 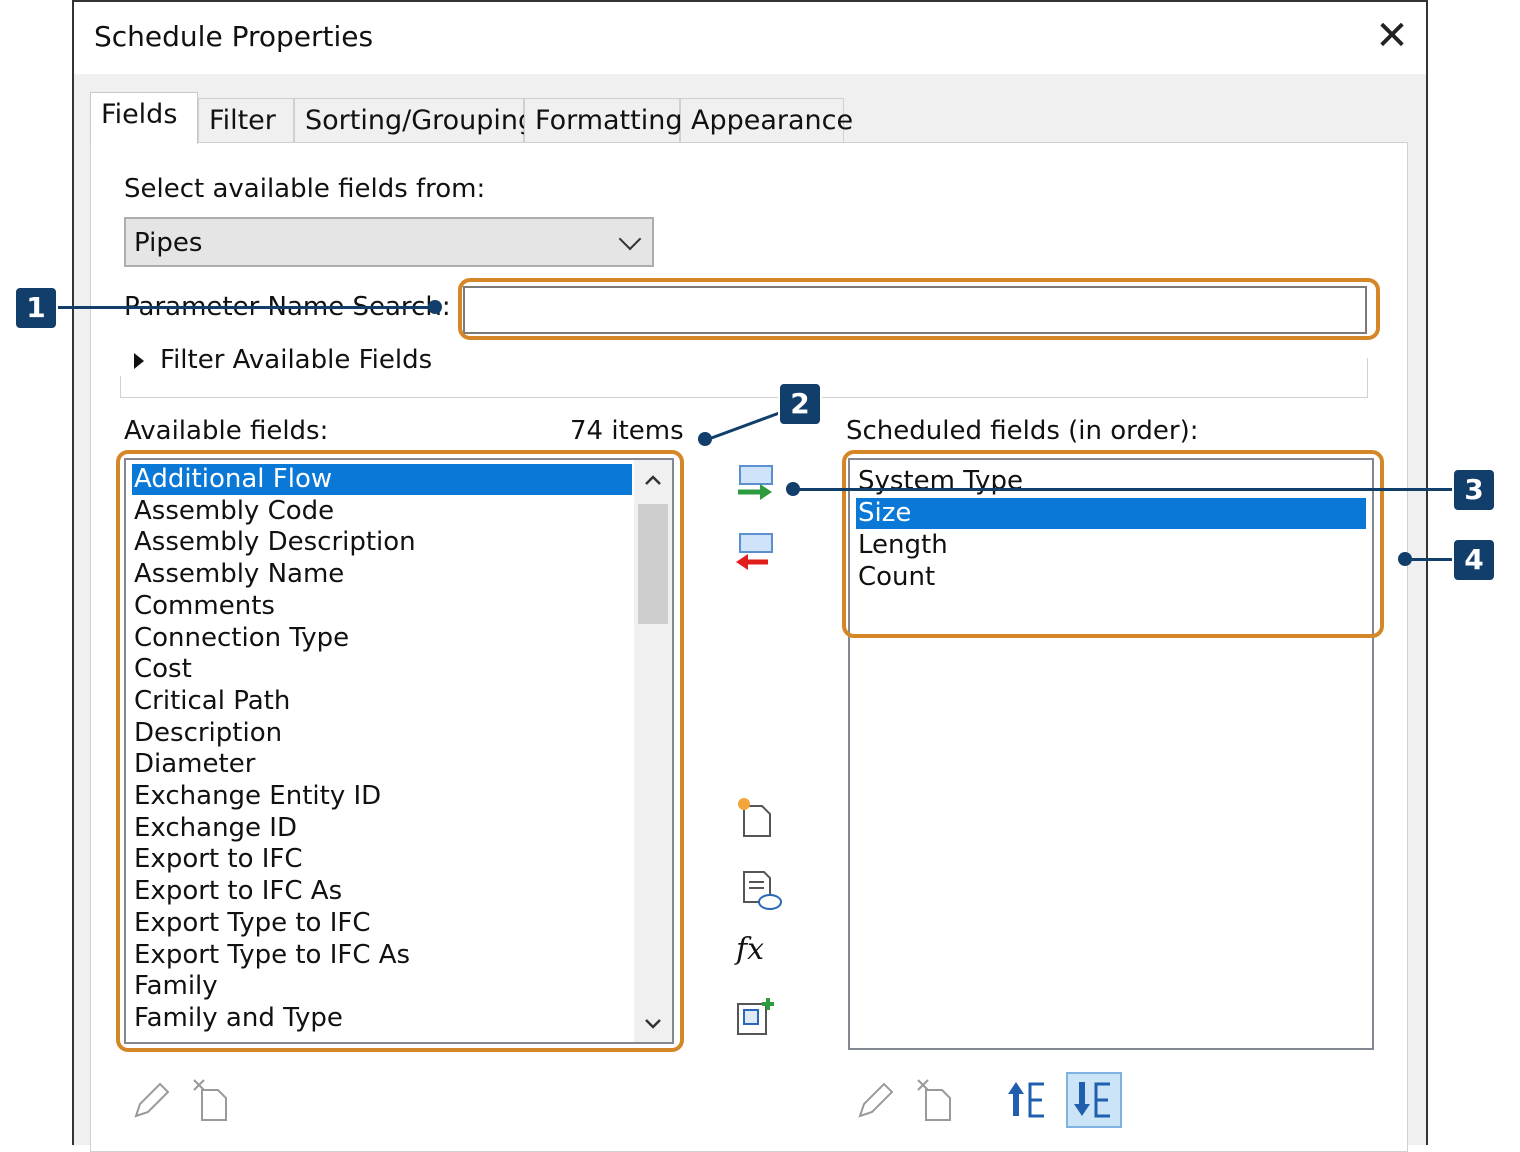 I want to click on add-parameter-icon, so click(x=755, y=482).